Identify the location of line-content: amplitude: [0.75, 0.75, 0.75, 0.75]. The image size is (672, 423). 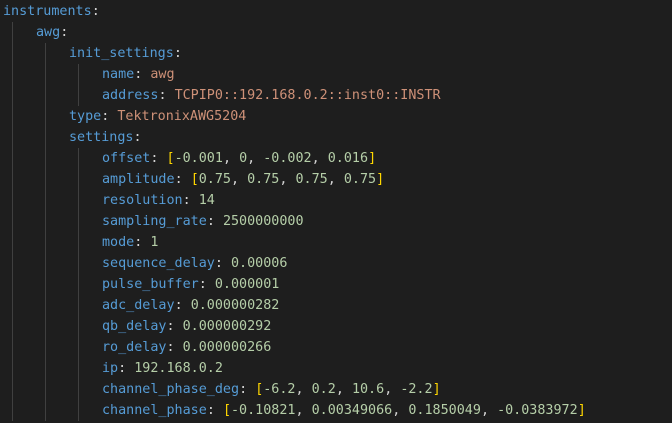
(243, 179).